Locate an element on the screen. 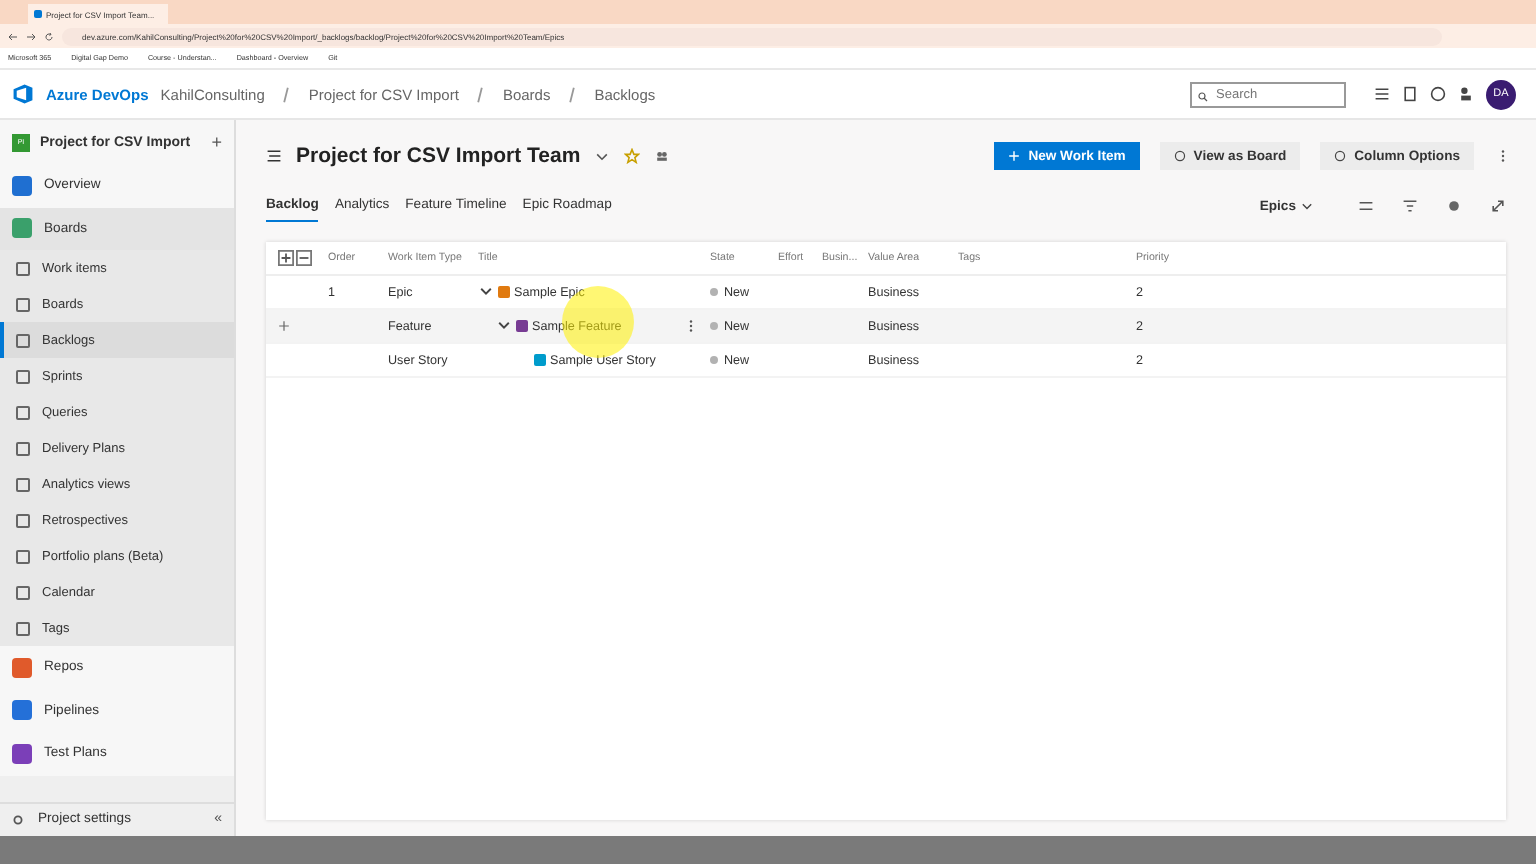 This screenshot has height=864, width=1536. sliders-icon is located at coordinates (1366, 206).